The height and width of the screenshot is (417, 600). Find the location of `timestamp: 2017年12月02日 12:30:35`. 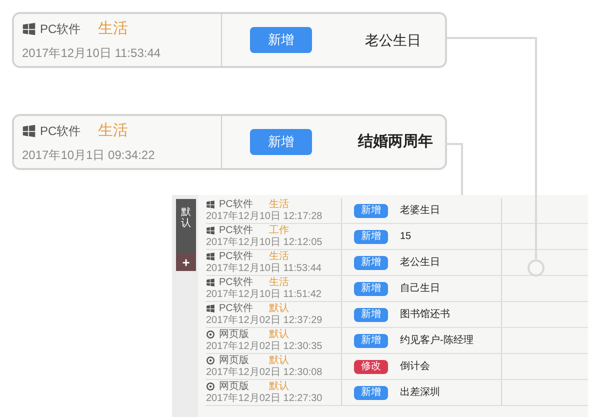

timestamp: 2017年12月02日 12:30:35 is located at coordinates (265, 346).